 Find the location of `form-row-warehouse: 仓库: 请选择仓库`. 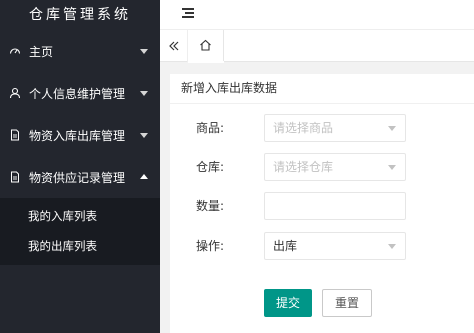

form-row-warehouse: 仓库: 请选择仓库 is located at coordinates (322, 167).